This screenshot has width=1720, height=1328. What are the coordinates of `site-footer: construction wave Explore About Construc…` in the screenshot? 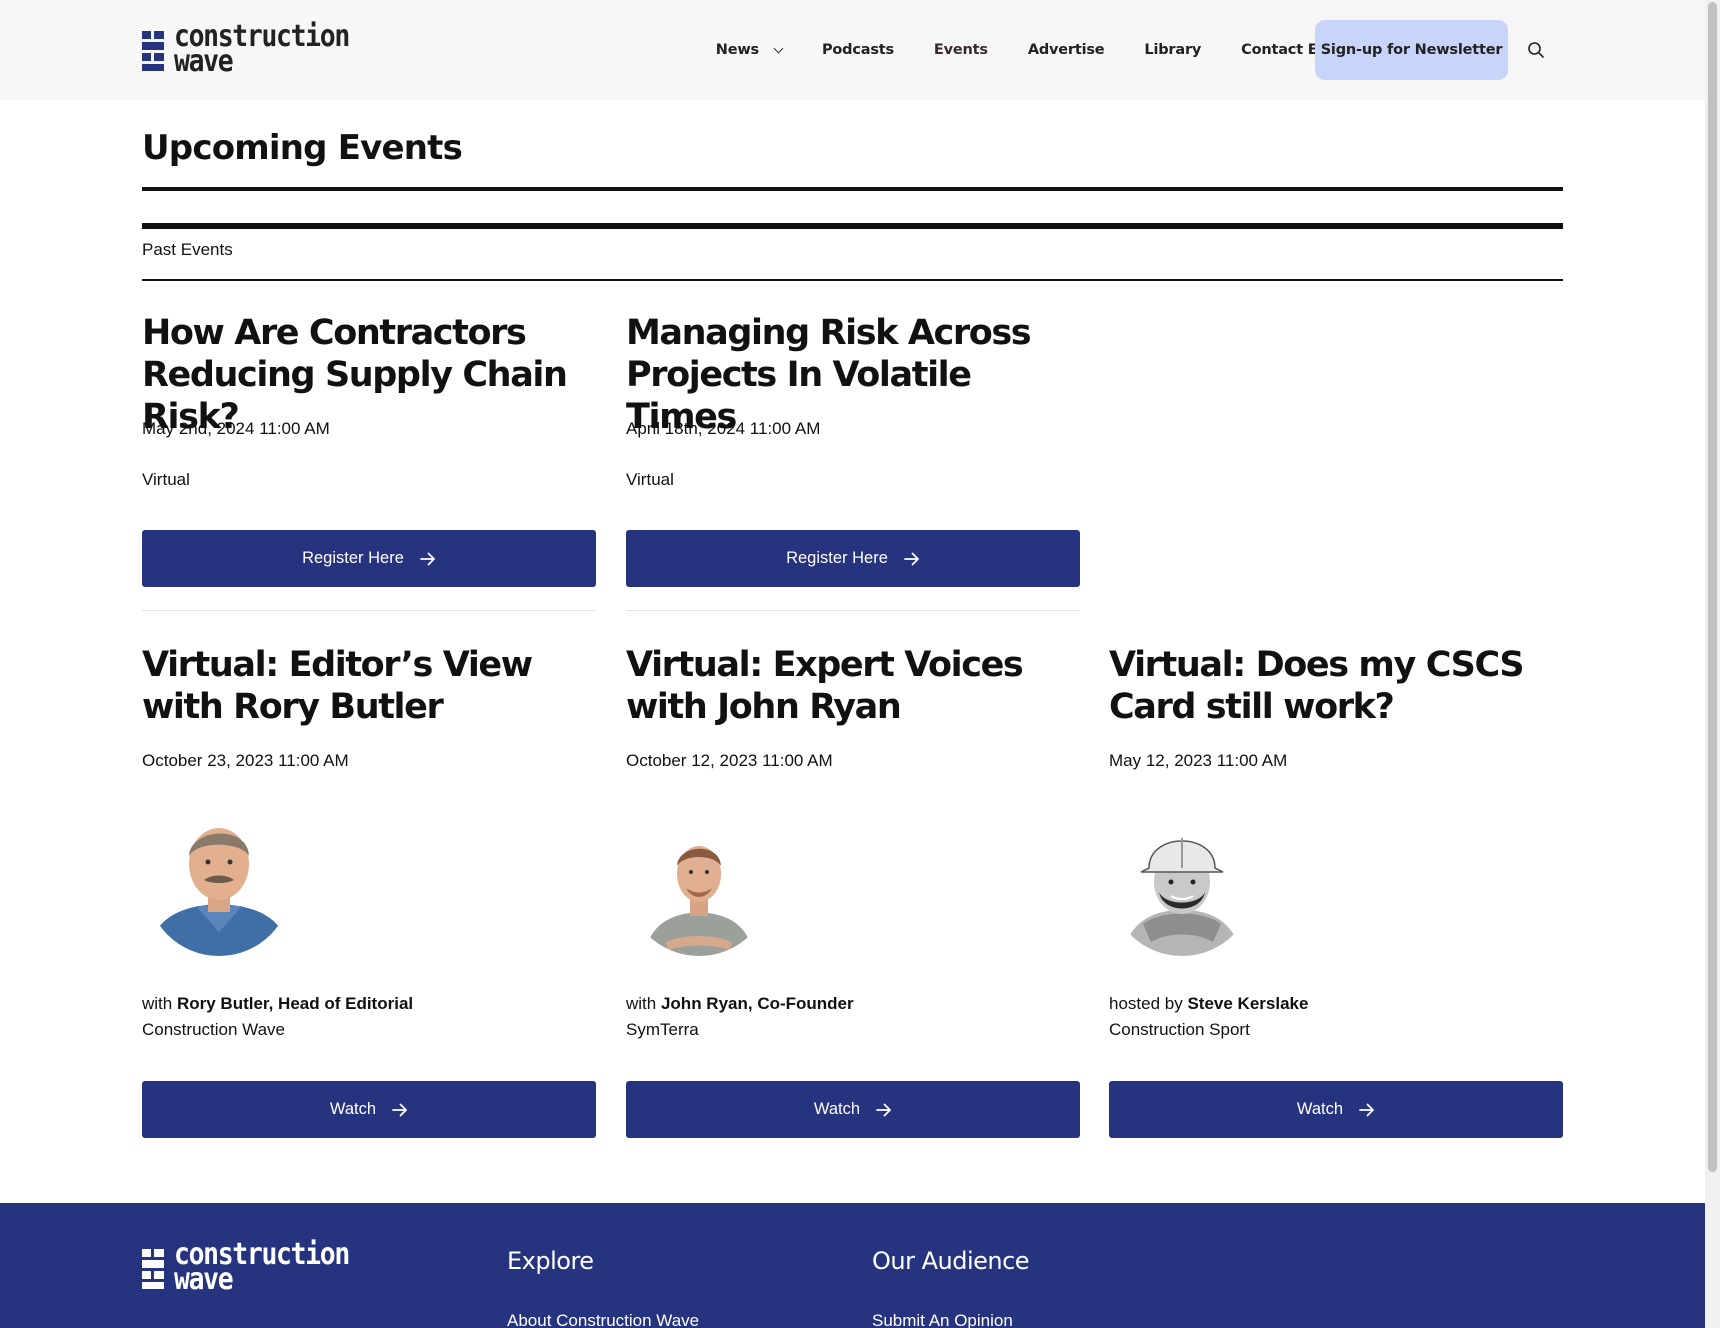 It's located at (852, 1265).